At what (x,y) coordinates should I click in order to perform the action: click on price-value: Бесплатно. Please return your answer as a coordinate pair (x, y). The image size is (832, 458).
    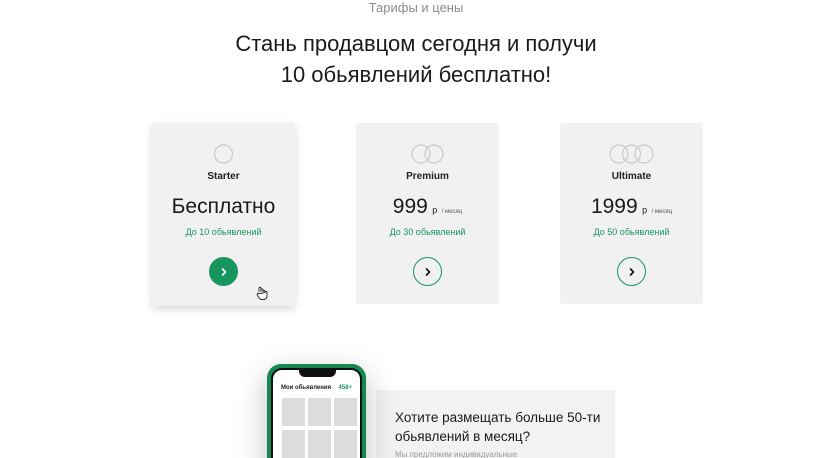
    Looking at the image, I should click on (223, 206).